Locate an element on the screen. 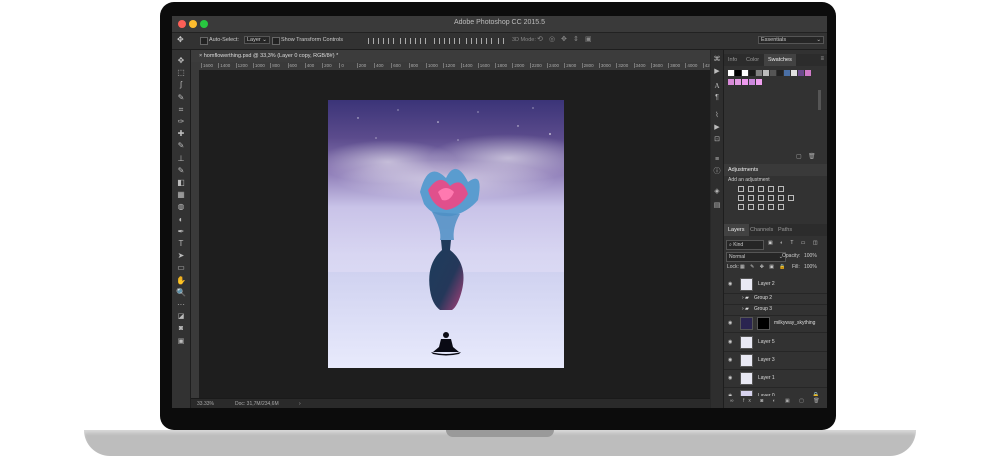 This screenshot has width=1000, height=460. brush-icon: ✎ is located at coordinates (181, 146).